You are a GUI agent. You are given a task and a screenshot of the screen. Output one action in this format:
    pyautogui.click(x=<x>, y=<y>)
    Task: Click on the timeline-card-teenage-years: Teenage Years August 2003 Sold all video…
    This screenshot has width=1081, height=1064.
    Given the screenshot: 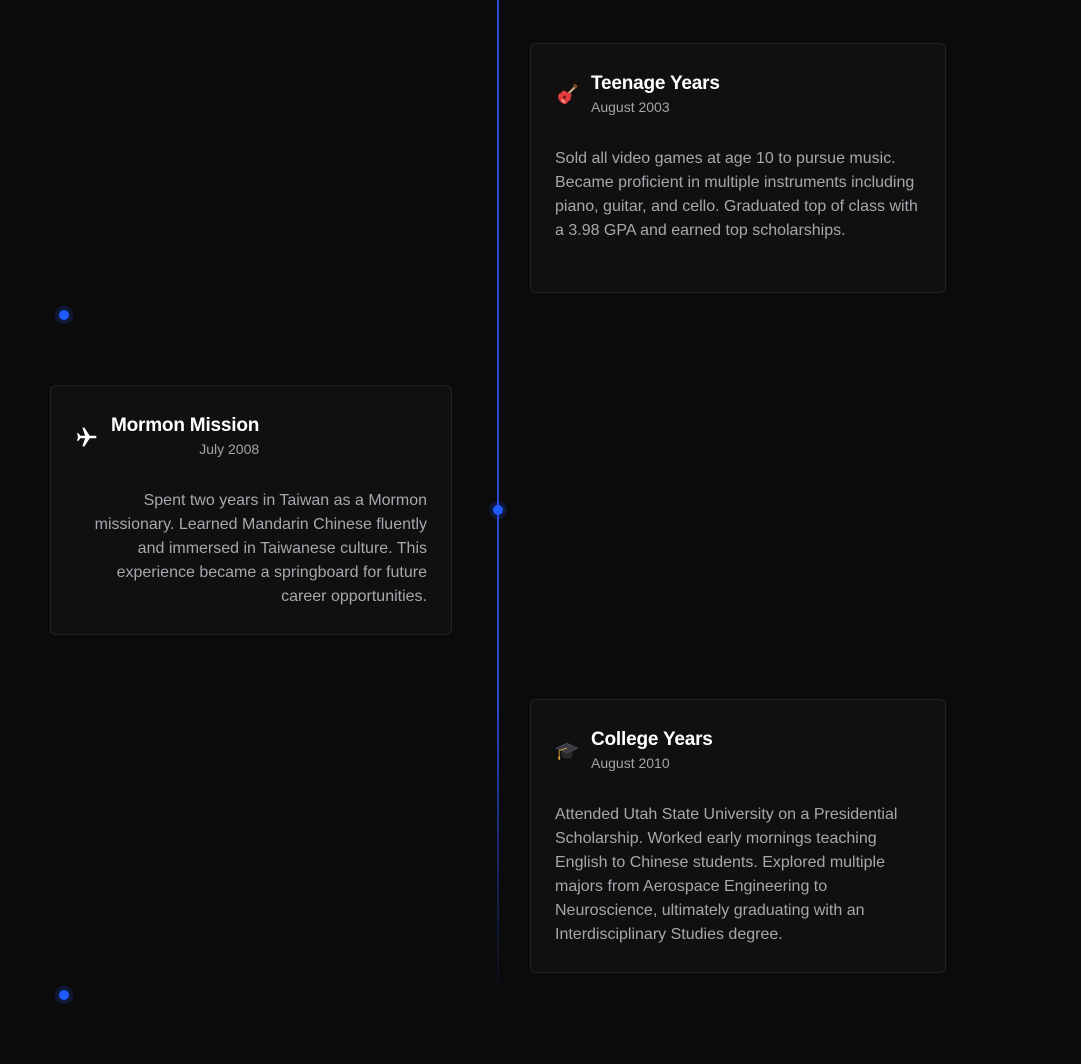 What is the action you would take?
    pyautogui.click(x=738, y=168)
    